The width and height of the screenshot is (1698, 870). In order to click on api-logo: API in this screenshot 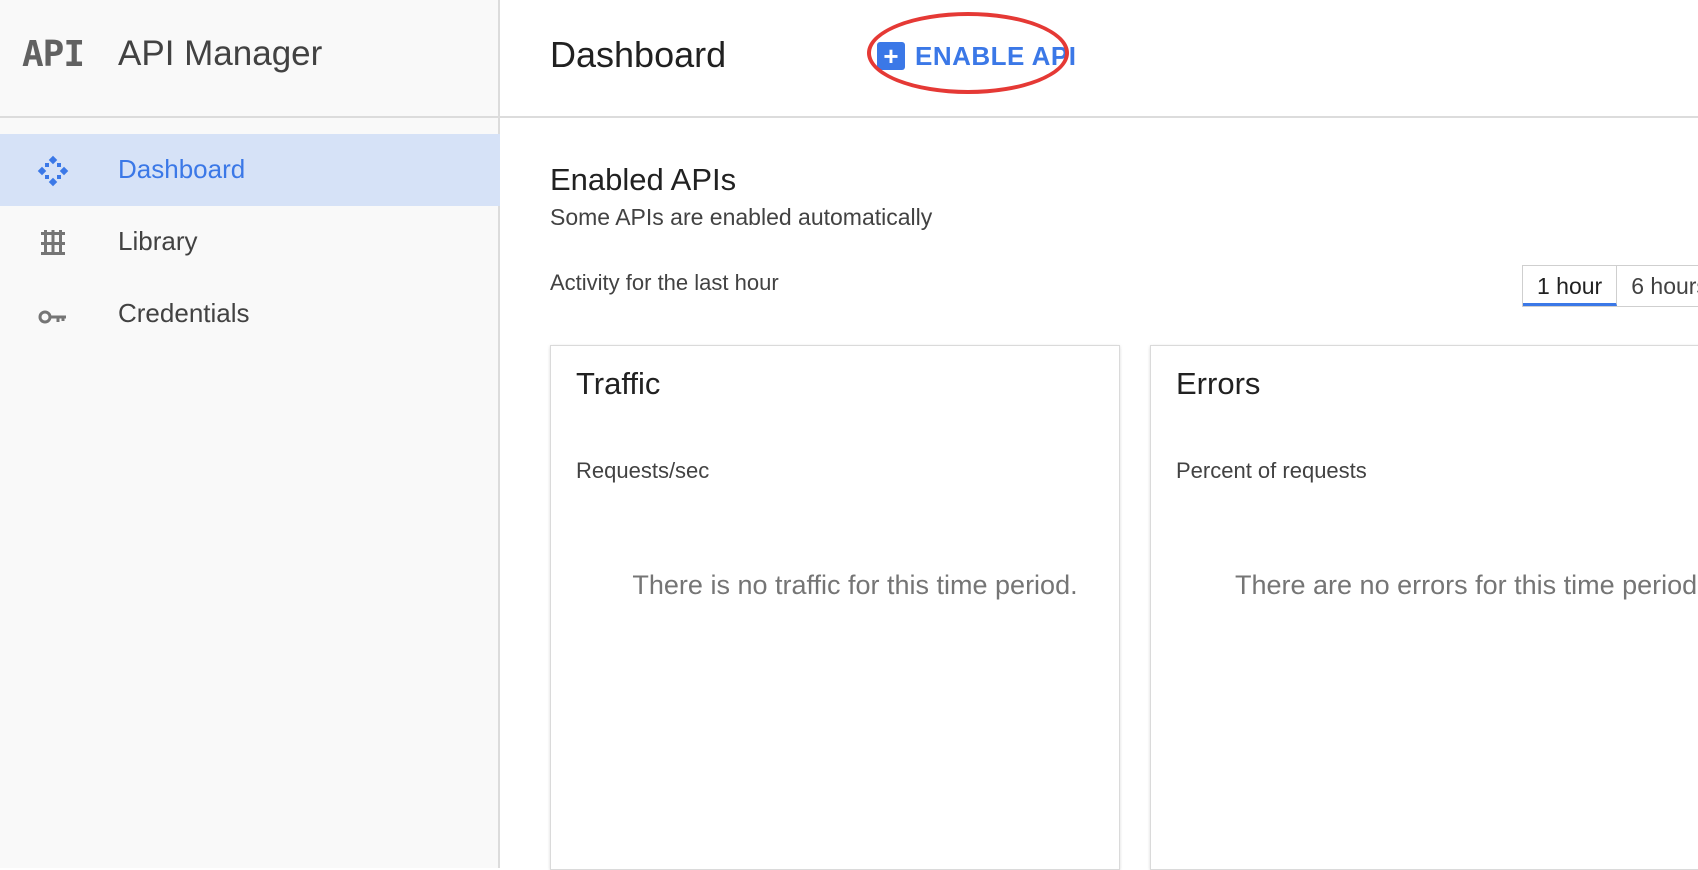, I will do `click(53, 54)`.